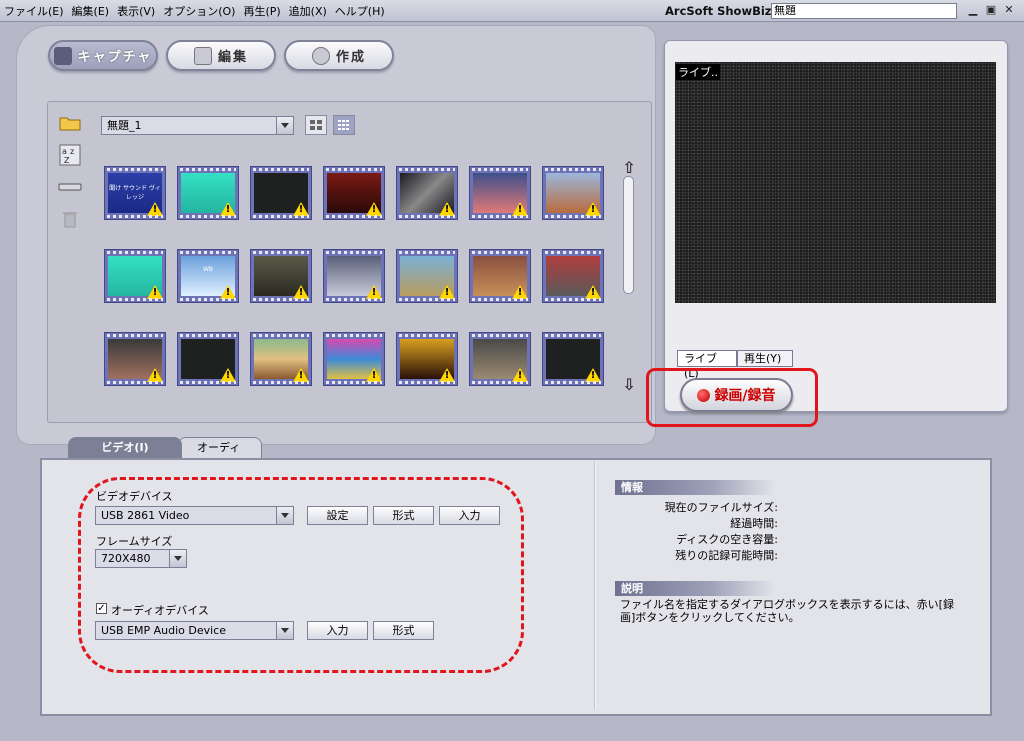 The height and width of the screenshot is (741, 1024). Describe the element at coordinates (695, 588) in the screenshot. I see `description-header: 説明` at that location.